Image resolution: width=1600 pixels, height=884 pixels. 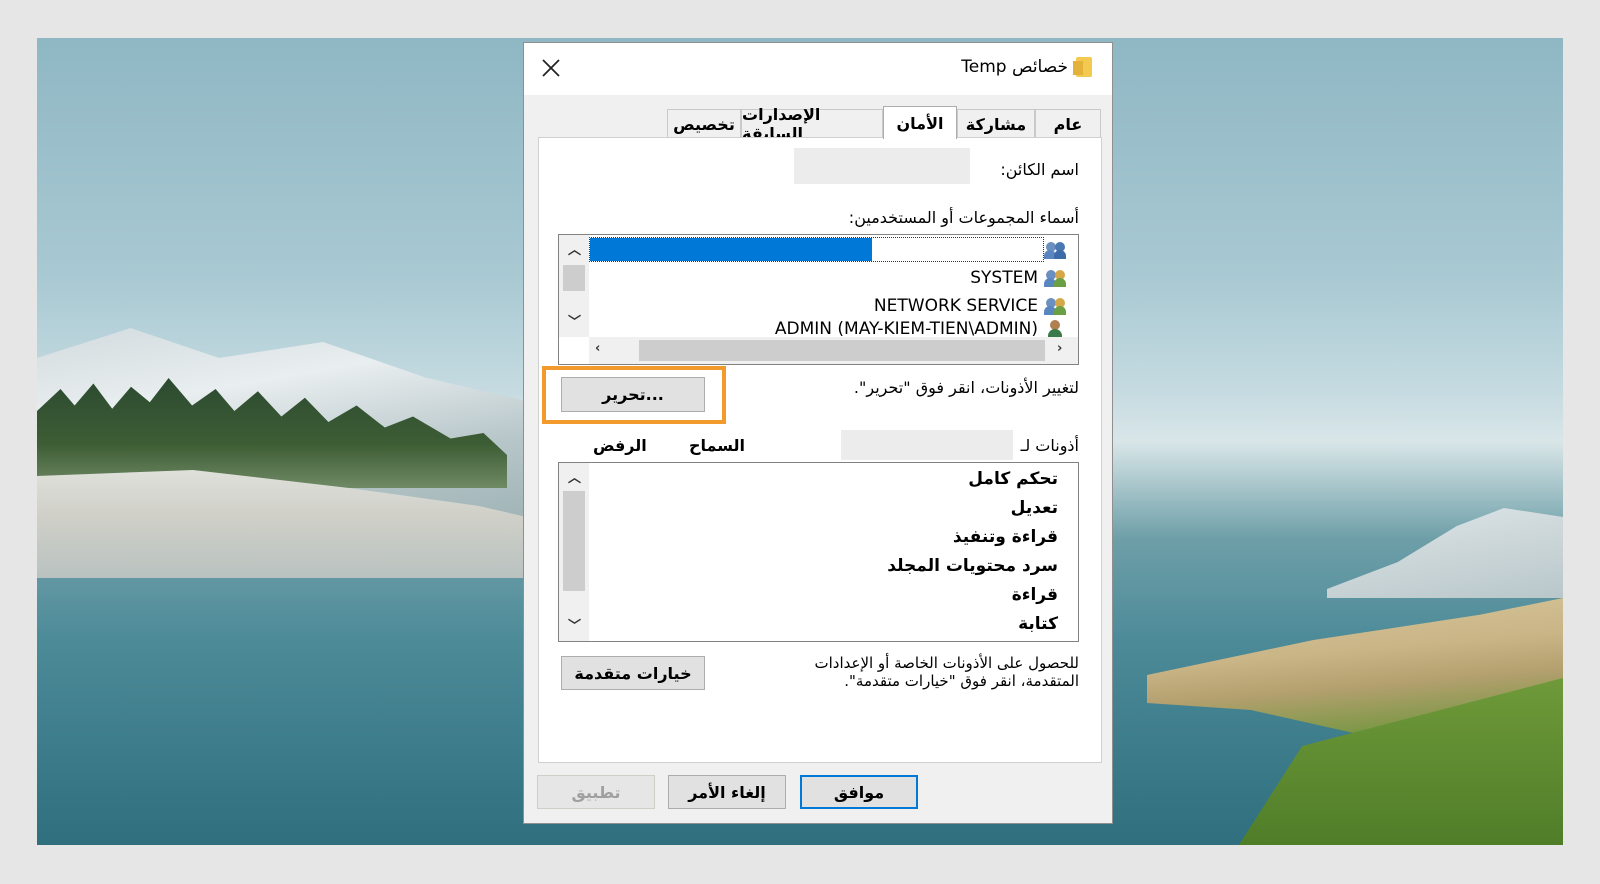 I want to click on object-name-label: اسم الكائن:, so click(x=1039, y=169).